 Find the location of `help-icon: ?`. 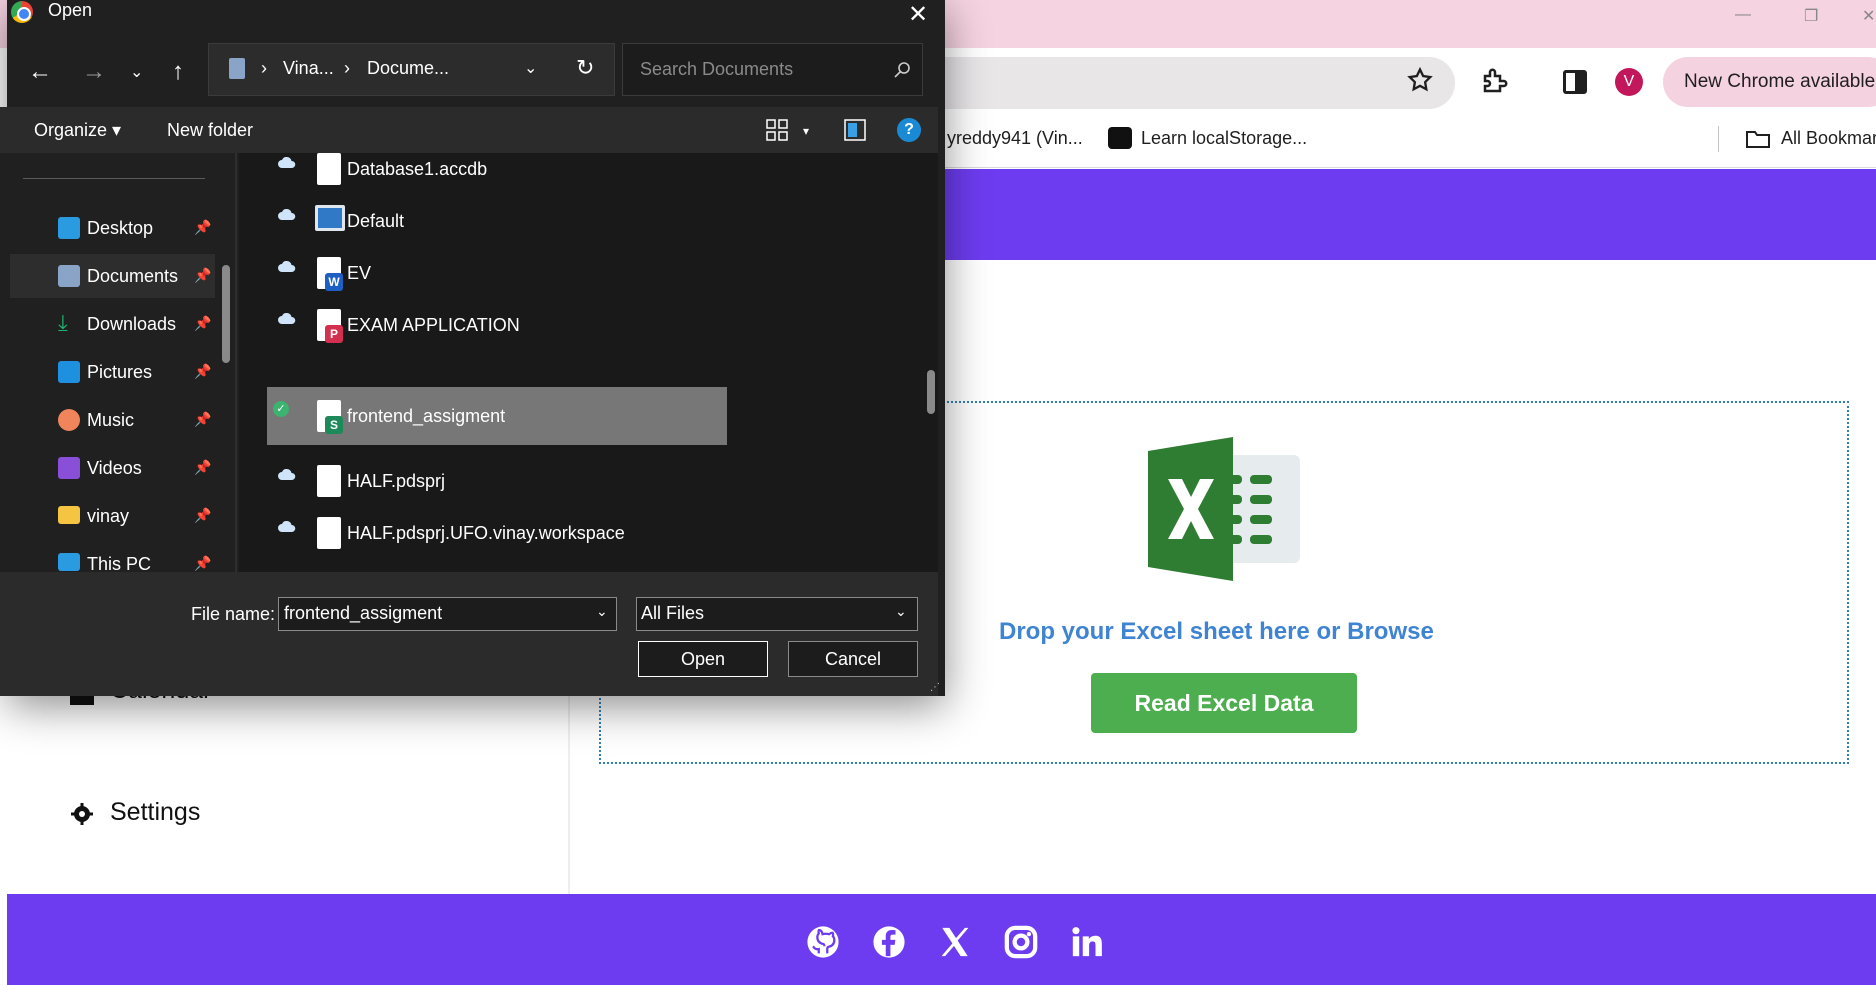

help-icon: ? is located at coordinates (909, 130).